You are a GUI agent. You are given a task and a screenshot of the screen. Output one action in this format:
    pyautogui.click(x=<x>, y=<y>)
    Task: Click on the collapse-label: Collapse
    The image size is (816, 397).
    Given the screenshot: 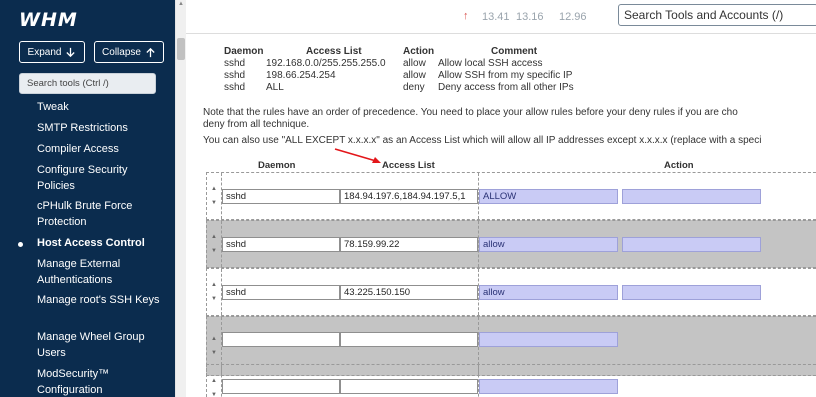 What is the action you would take?
    pyautogui.click(x=121, y=52)
    